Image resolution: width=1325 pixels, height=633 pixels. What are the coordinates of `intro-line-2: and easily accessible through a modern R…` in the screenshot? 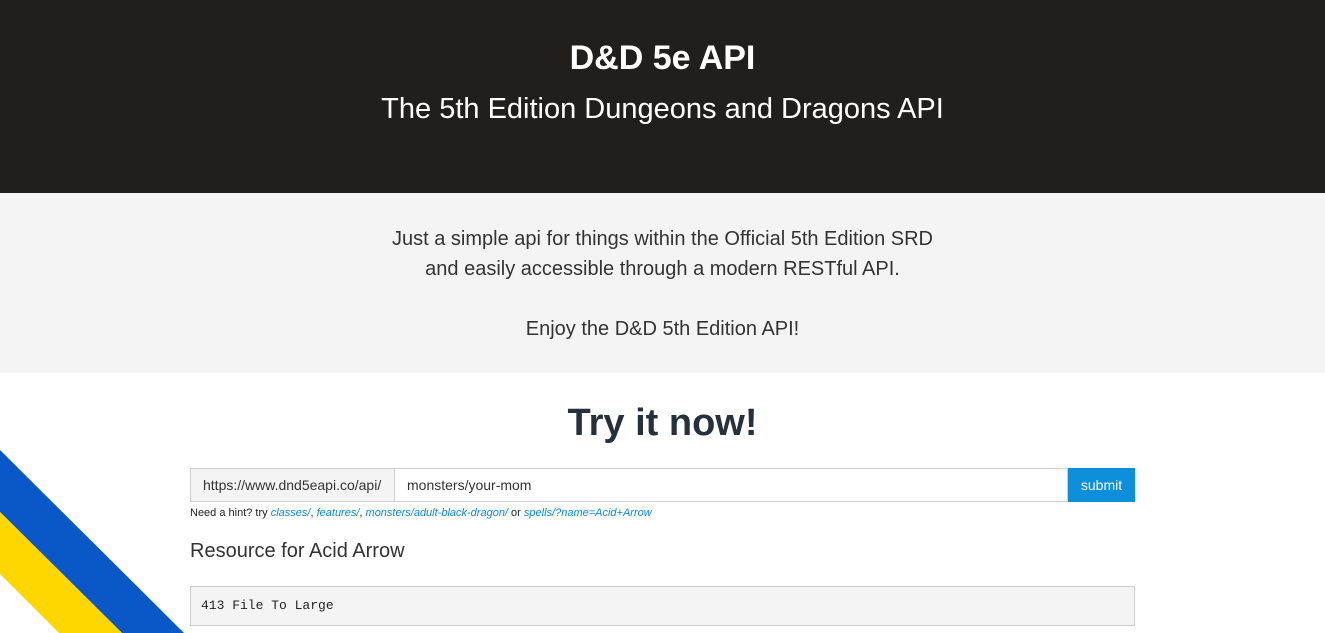 It's located at (662, 269).